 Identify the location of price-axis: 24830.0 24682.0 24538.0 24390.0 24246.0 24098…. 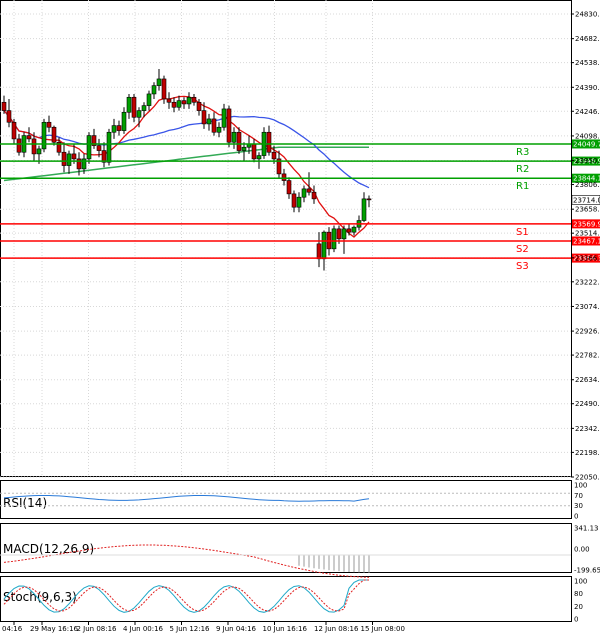
(585, 246).